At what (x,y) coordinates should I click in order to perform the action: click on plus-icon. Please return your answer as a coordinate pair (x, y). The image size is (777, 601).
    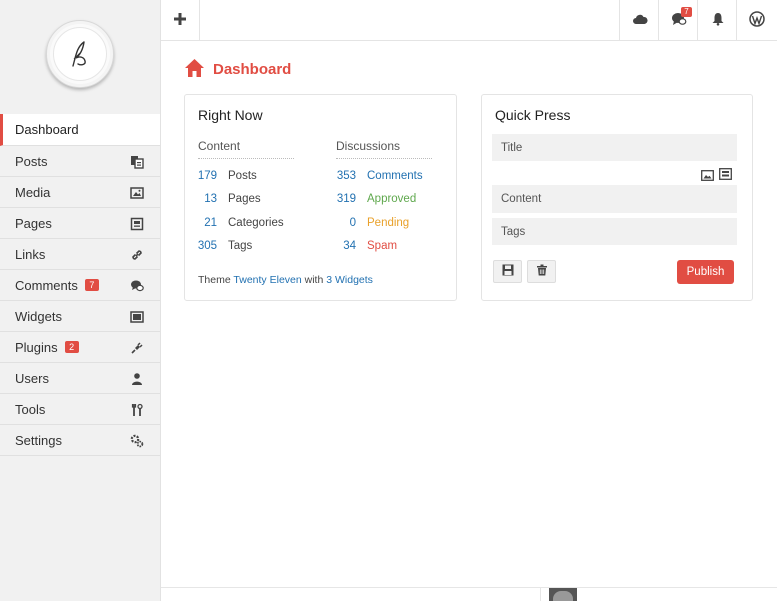
    Looking at the image, I should click on (180, 20).